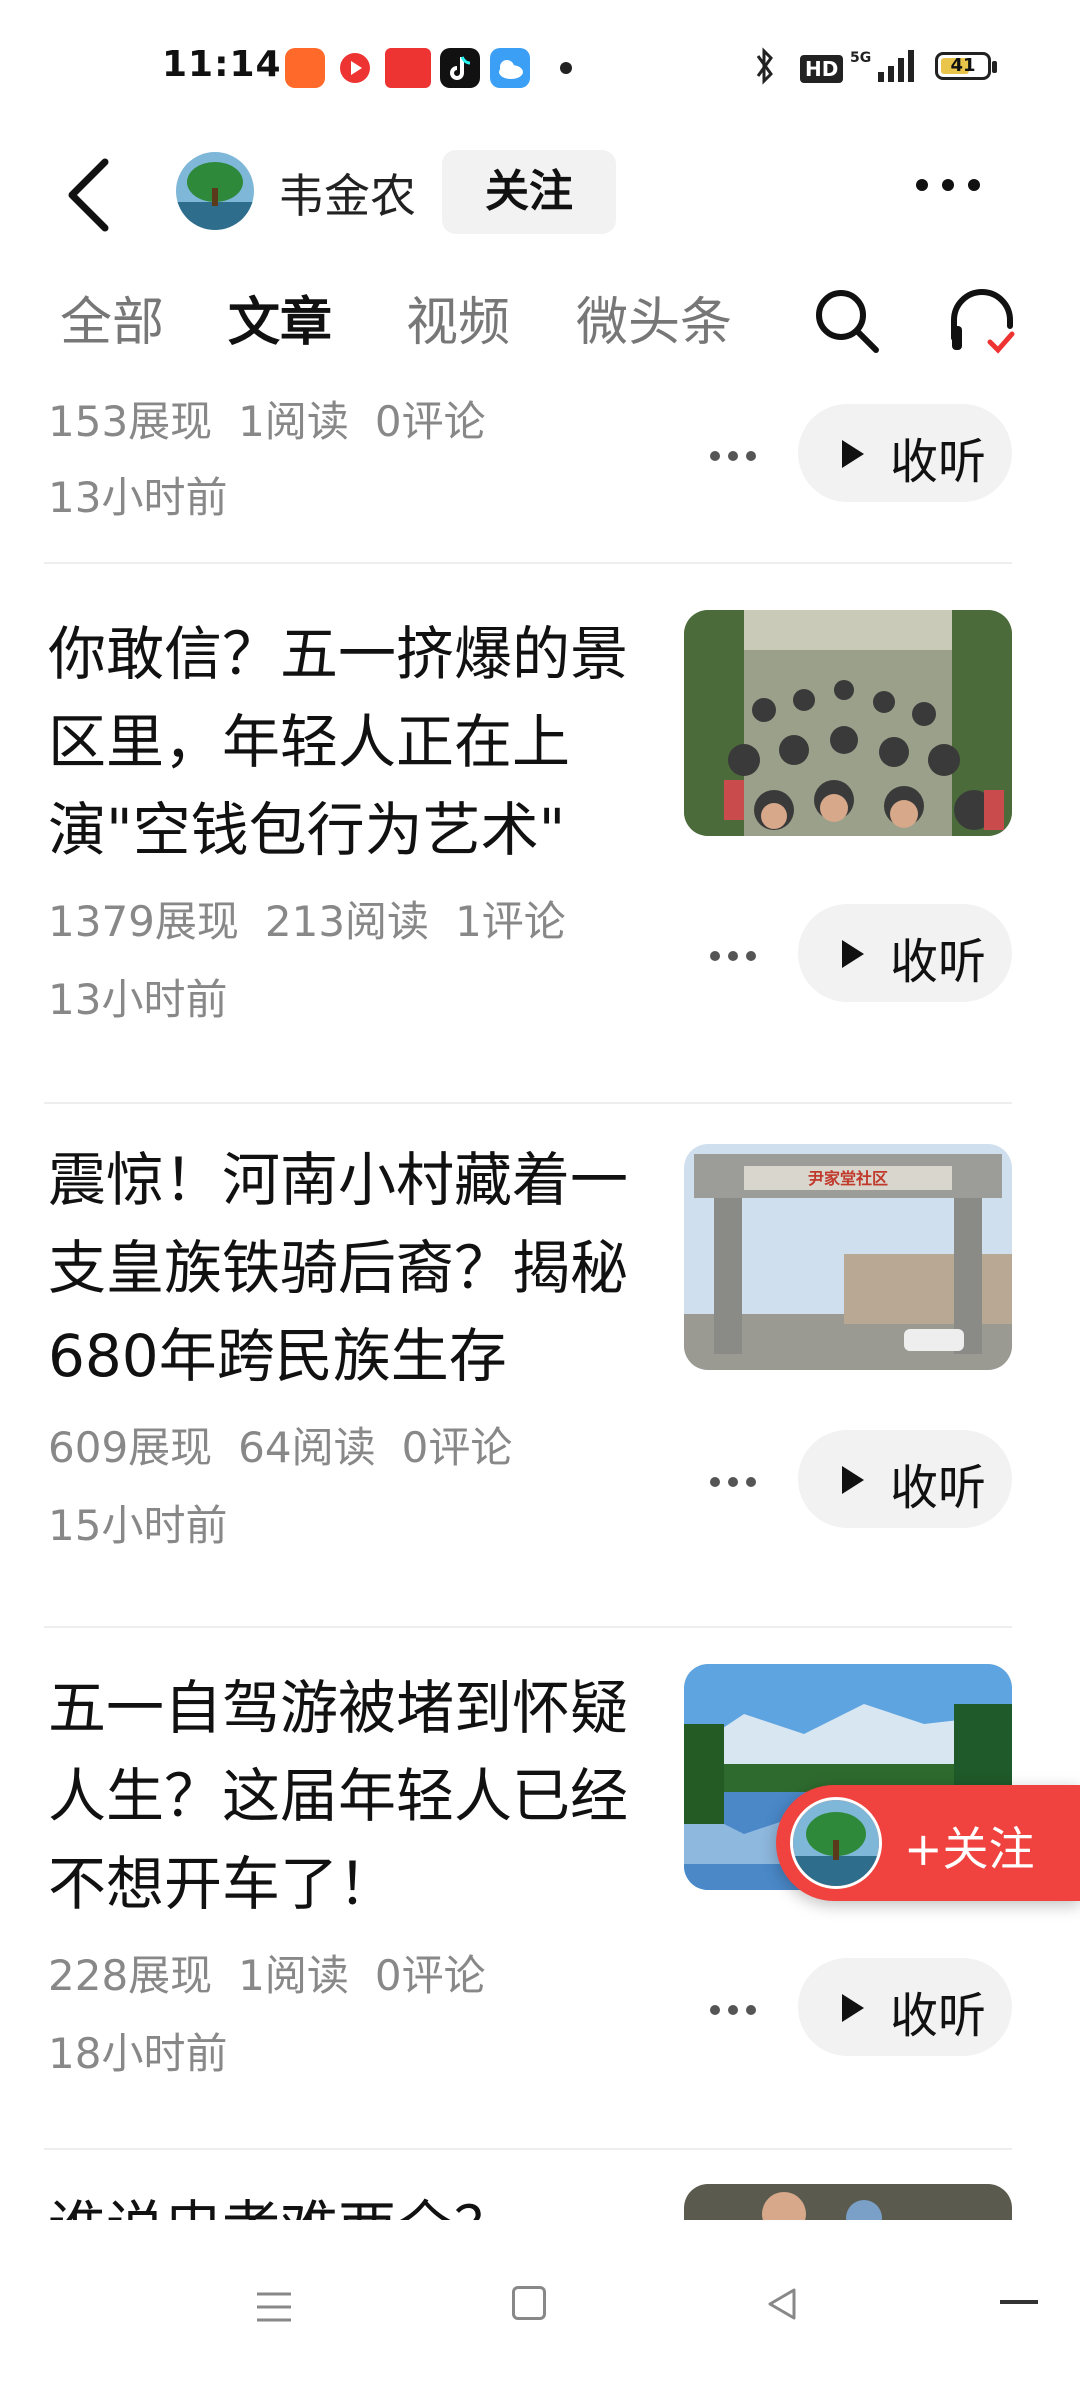 The height and width of the screenshot is (2400, 1080). What do you see at coordinates (848, 1178) in the screenshot?
I see `gate-sign: 尹家堂社区` at bounding box center [848, 1178].